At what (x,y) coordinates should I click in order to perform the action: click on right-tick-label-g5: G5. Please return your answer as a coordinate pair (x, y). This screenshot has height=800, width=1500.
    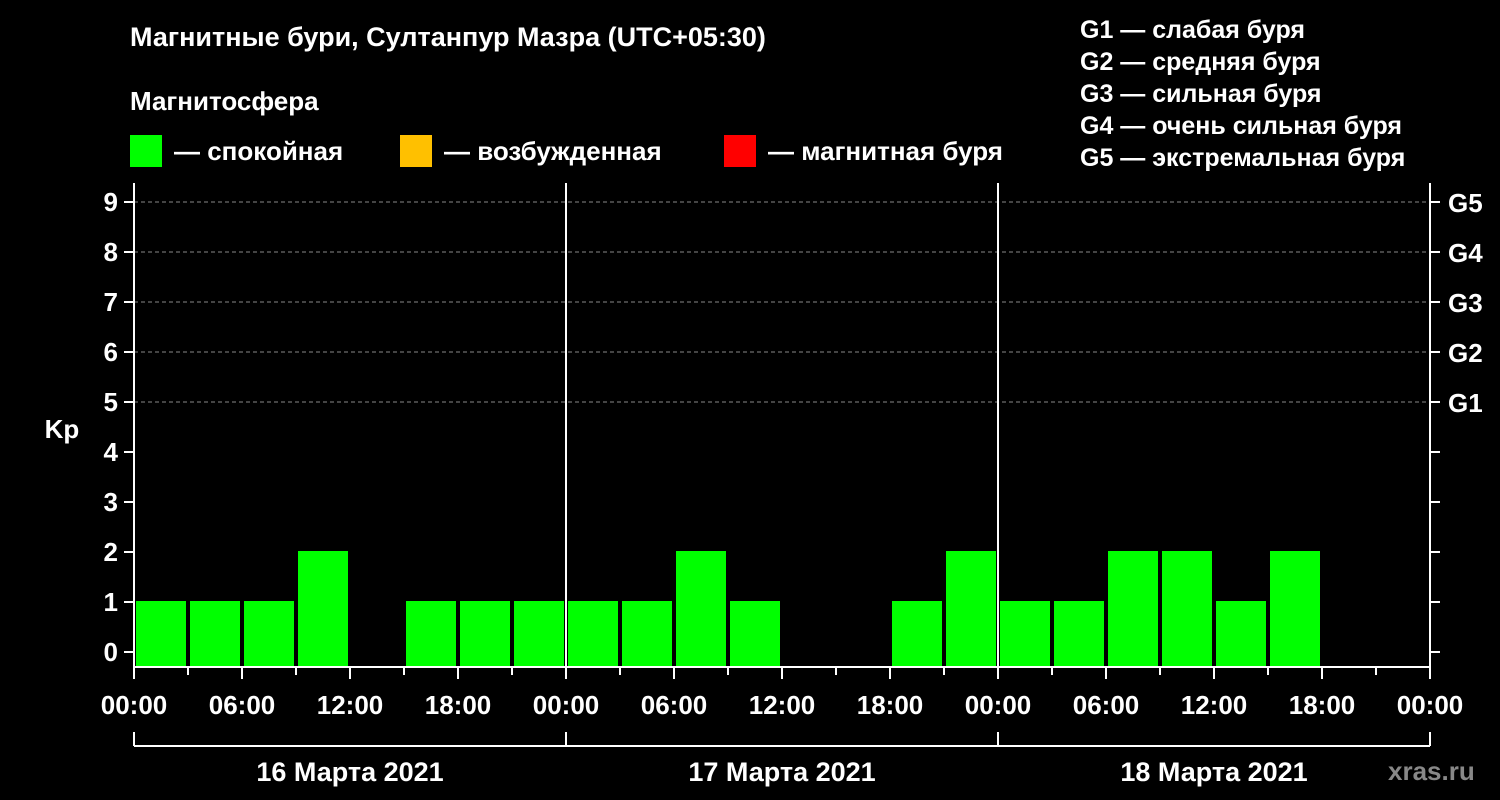
    Looking at the image, I should click on (1465, 203).